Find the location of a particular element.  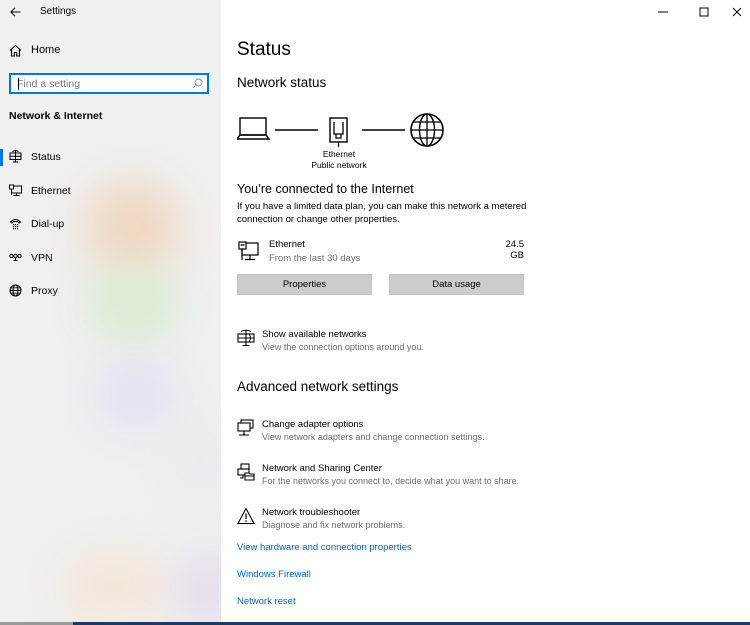

sharing-center-icon is located at coordinates (246, 472).